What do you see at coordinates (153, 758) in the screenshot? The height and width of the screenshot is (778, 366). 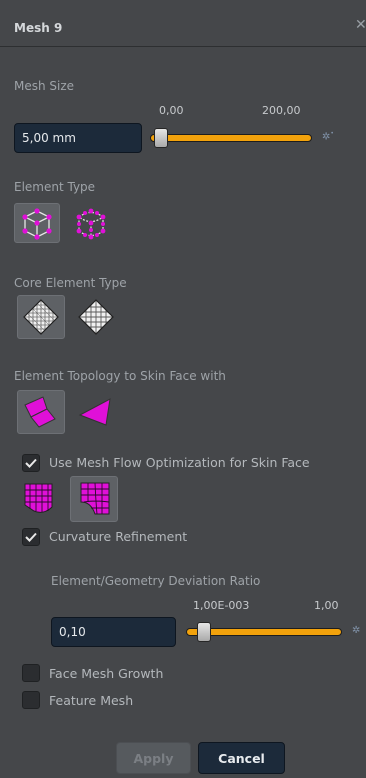 I see `apply-button: Apply` at bounding box center [153, 758].